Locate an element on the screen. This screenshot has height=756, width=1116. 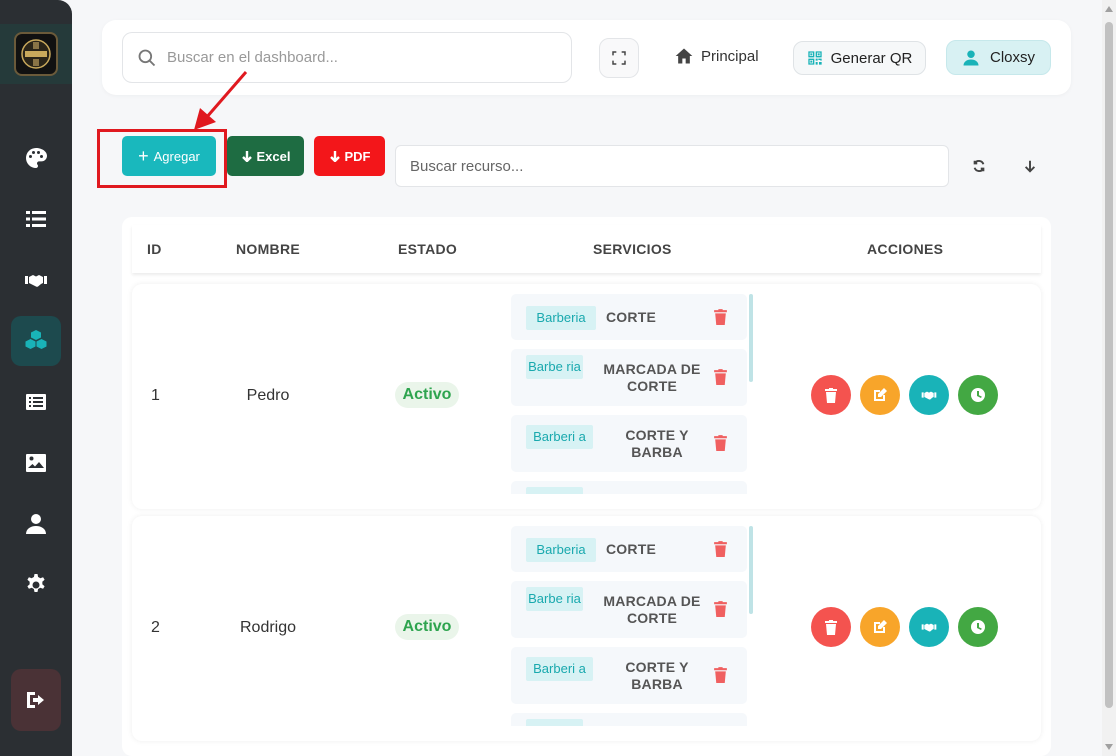
fullscreen-icon is located at coordinates (619, 58).